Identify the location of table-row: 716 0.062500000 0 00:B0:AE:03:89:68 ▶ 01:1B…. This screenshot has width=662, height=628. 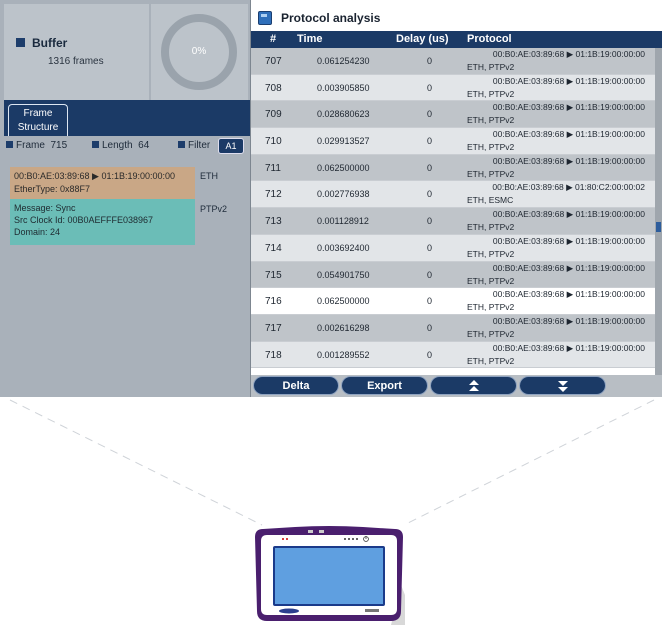
(453, 301).